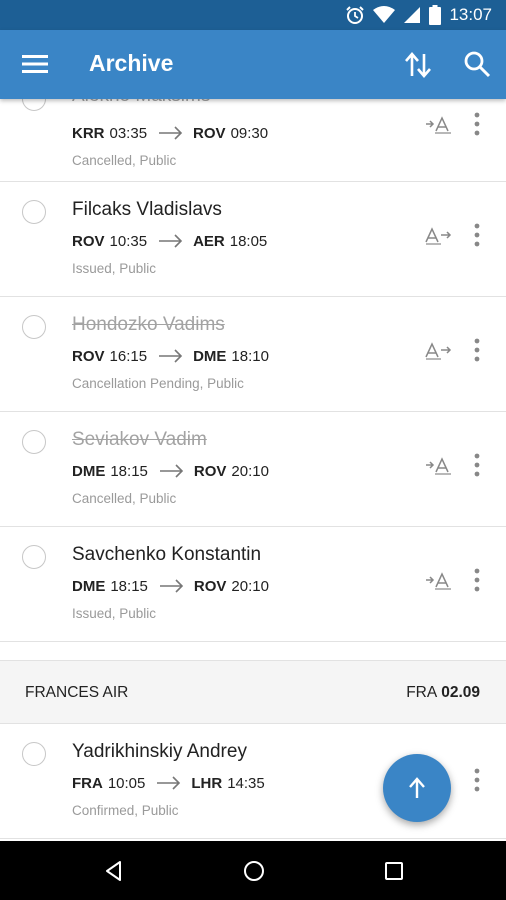 Image resolution: width=506 pixels, height=900 pixels. Describe the element at coordinates (477, 64) in the screenshot. I see `search-icon` at that location.